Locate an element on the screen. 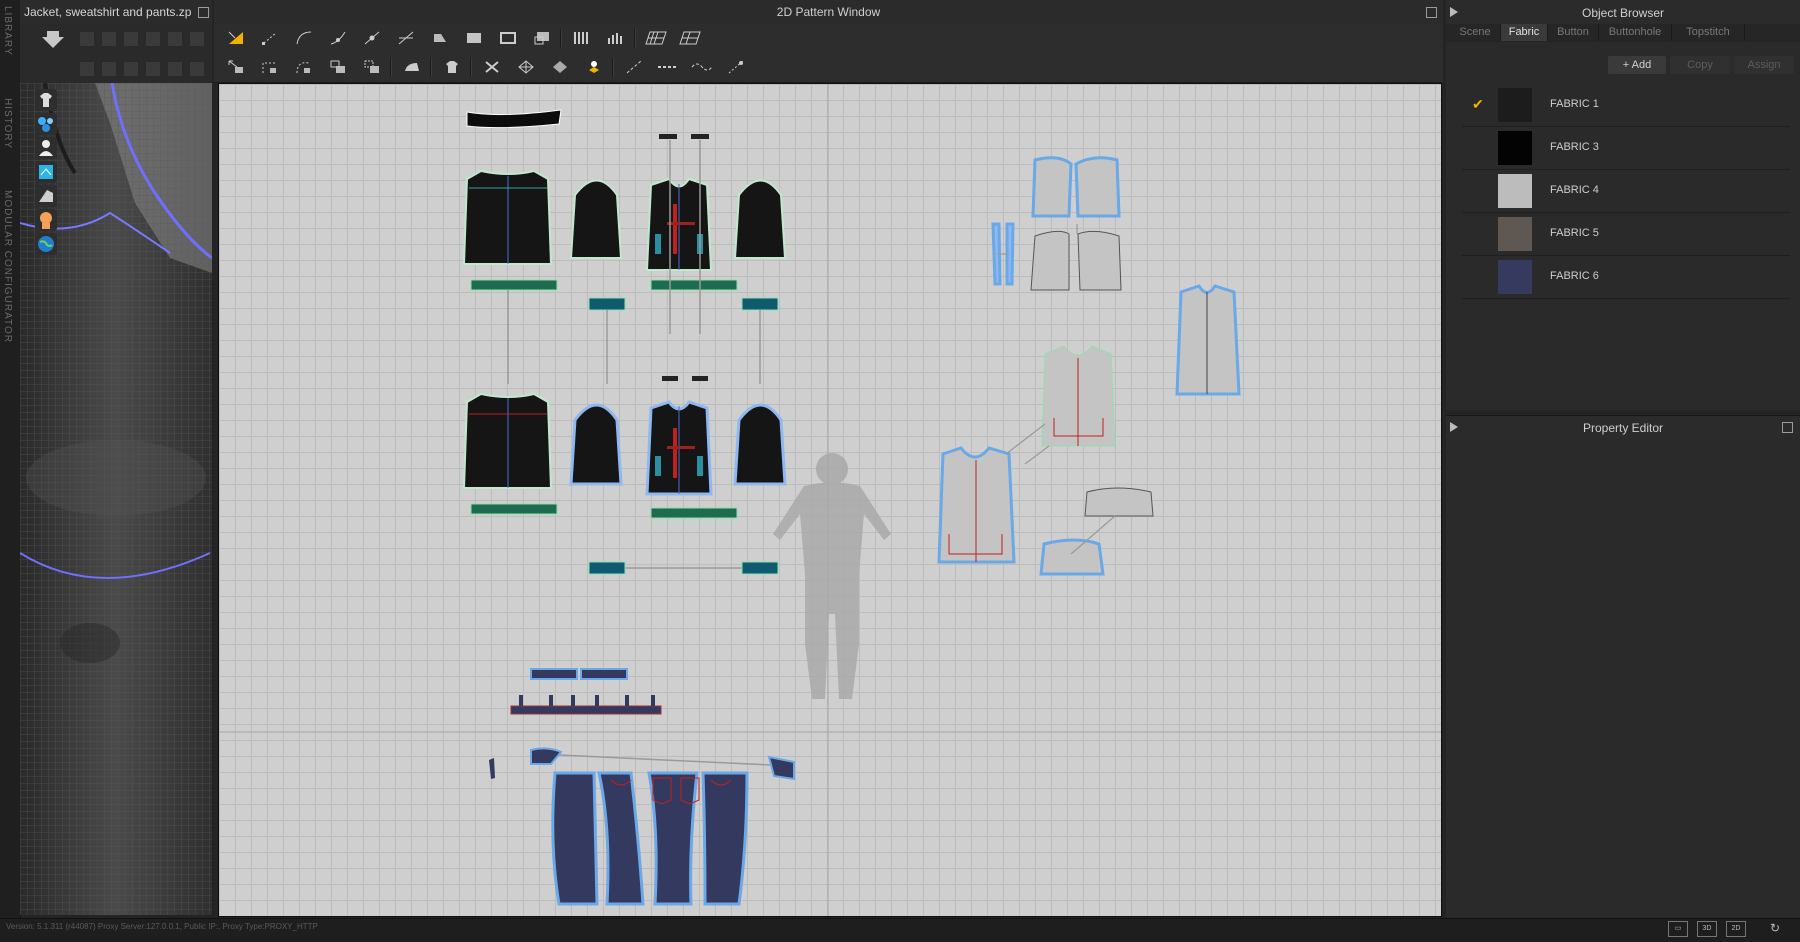 The height and width of the screenshot is (942, 1800). avatar-silhouette is located at coordinates (832, 576).